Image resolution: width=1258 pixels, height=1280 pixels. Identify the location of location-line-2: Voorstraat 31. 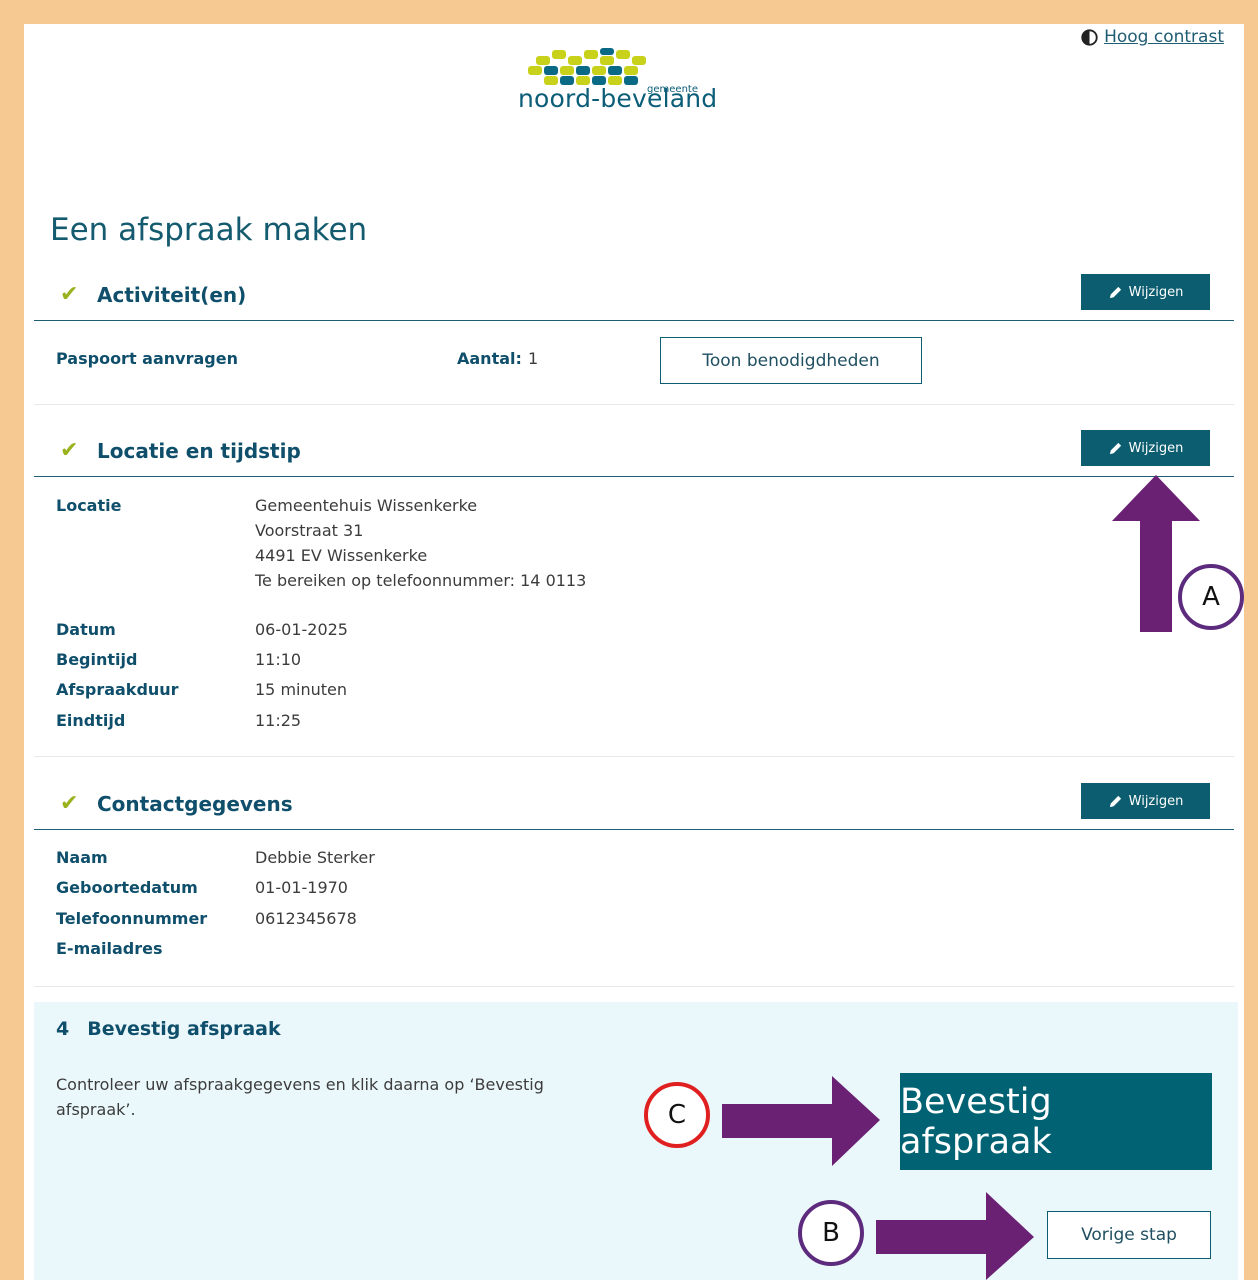
(309, 530).